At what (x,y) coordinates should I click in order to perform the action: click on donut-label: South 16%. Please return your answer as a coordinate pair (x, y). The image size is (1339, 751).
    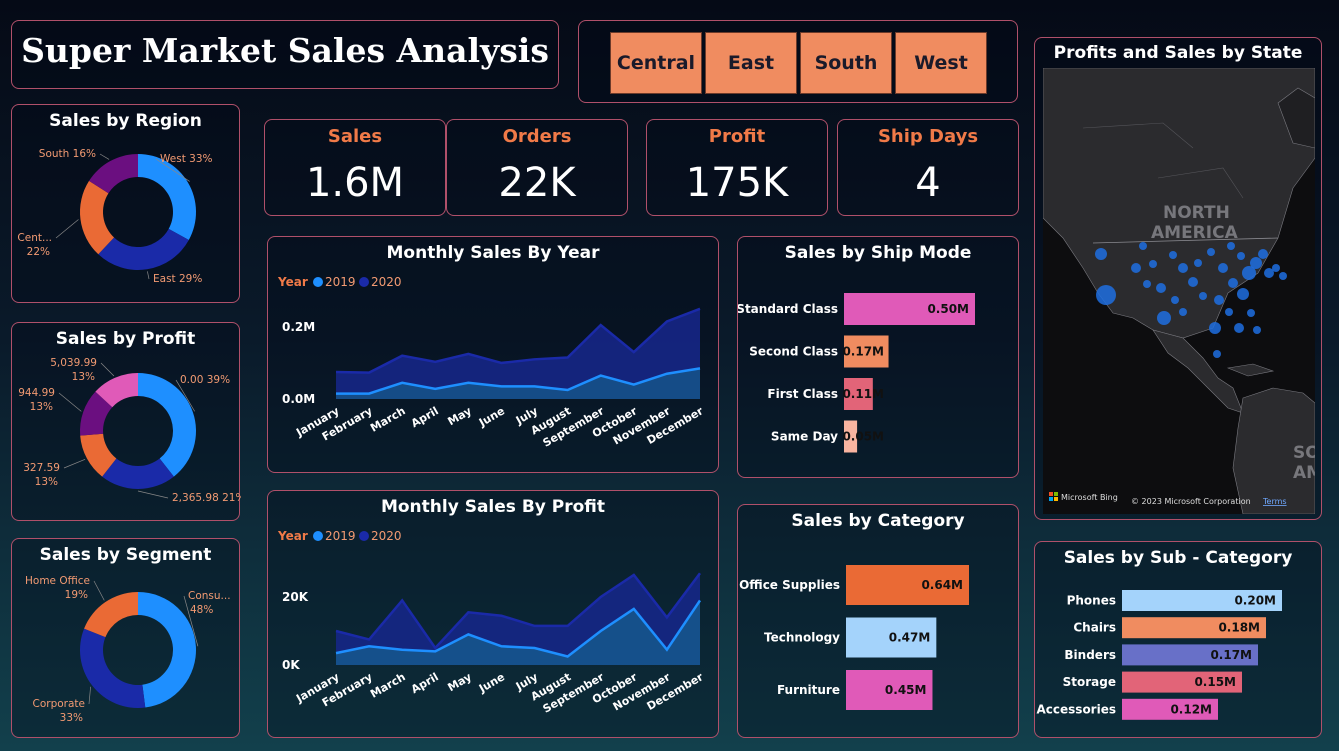
    Looking at the image, I should click on (67, 154).